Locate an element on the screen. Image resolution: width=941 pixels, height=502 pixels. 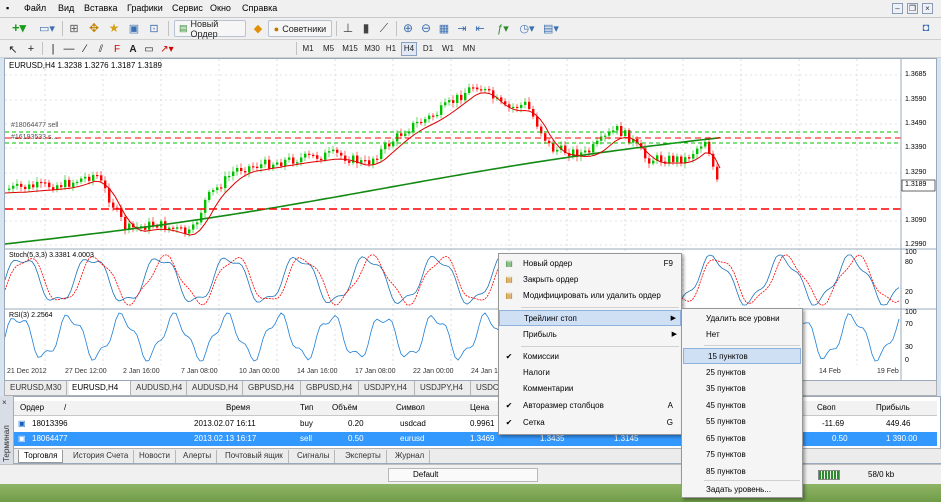
col-volume: Объём is located at coordinates (345, 407).